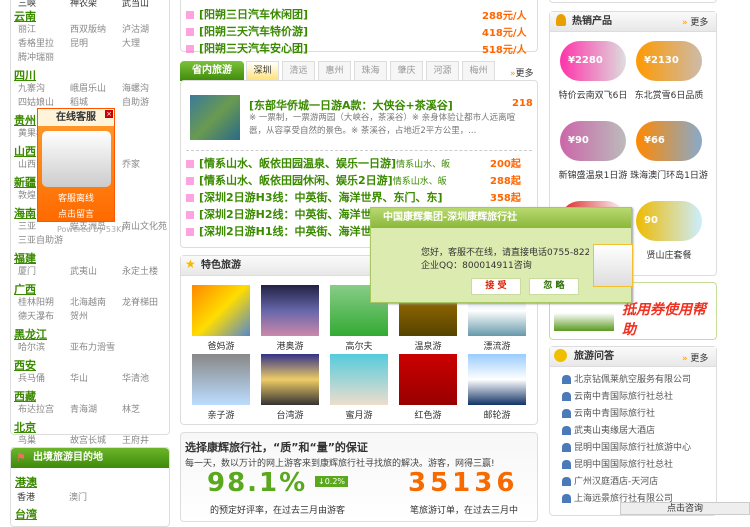  What do you see at coordinates (428, 414) in the screenshot?
I see `special-caption: 红色游` at bounding box center [428, 414].